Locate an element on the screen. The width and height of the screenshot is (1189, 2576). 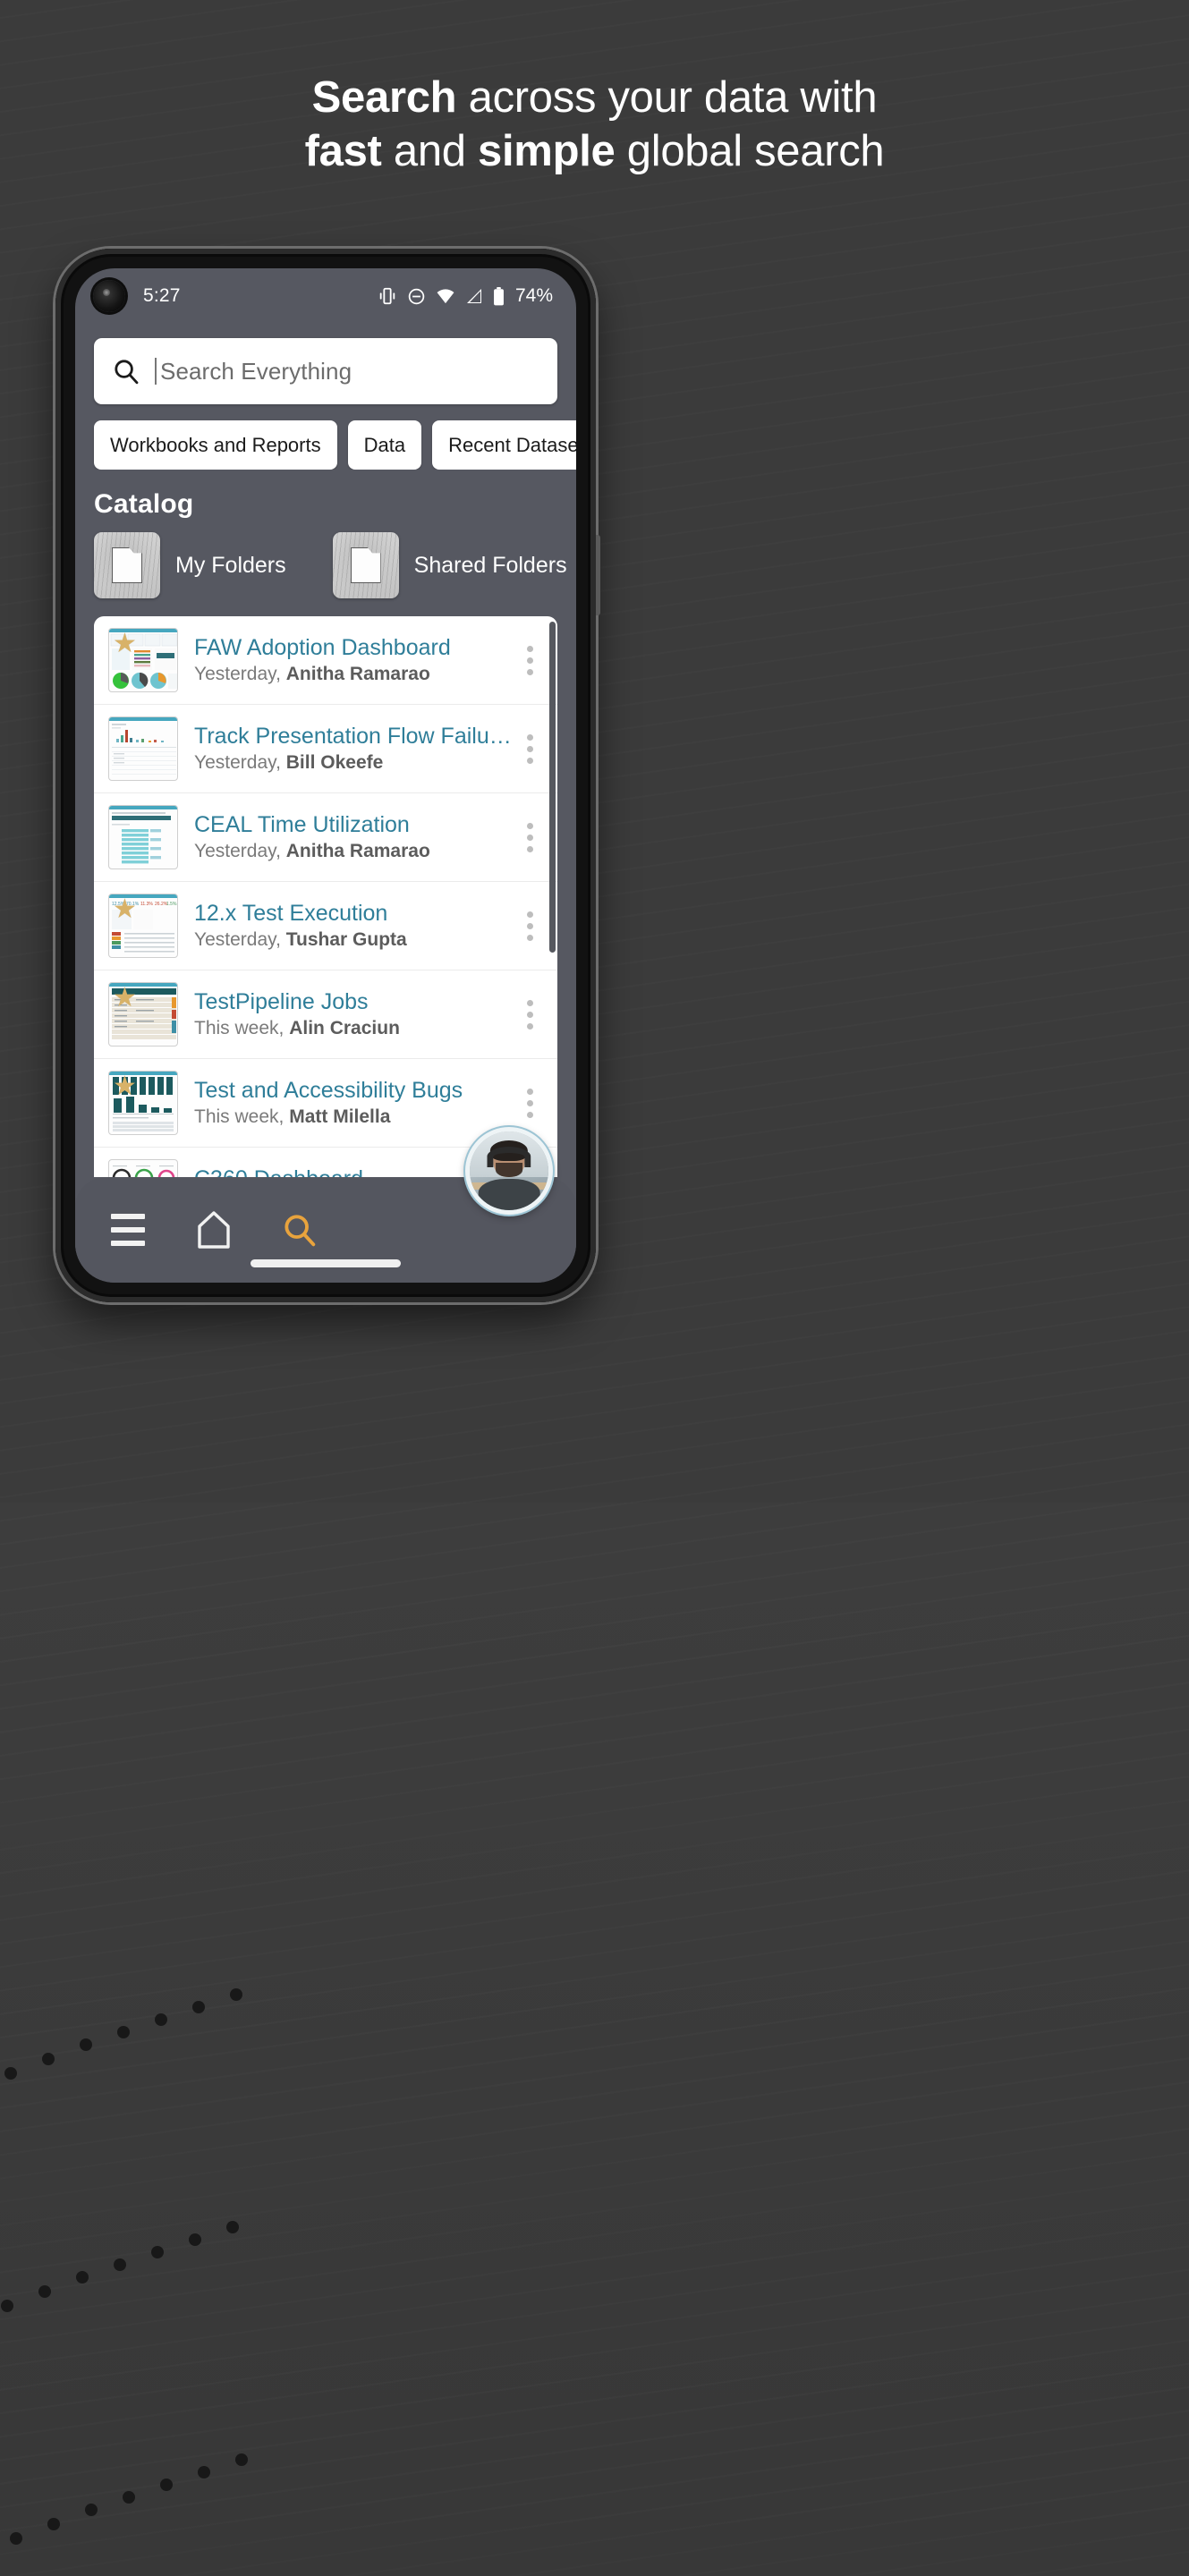
phone-side-button is located at coordinates (598, 575).